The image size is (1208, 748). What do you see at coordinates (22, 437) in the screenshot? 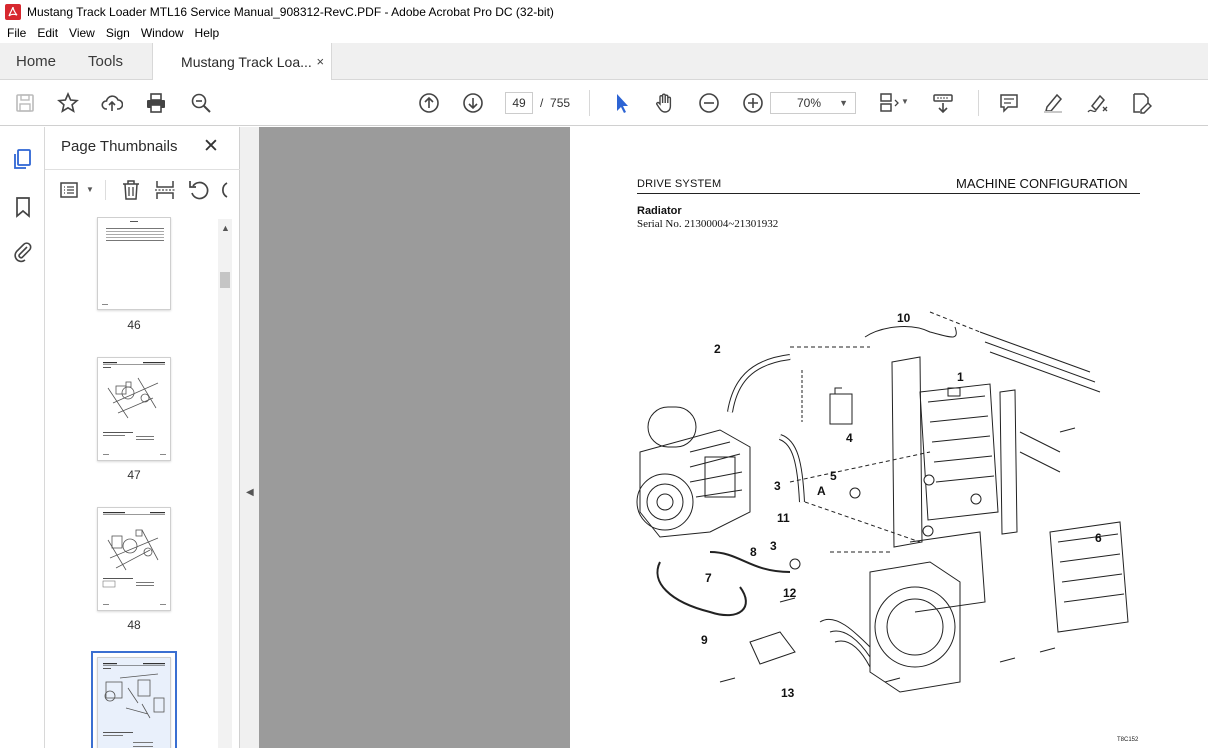
I see `left-rail` at bounding box center [22, 437].